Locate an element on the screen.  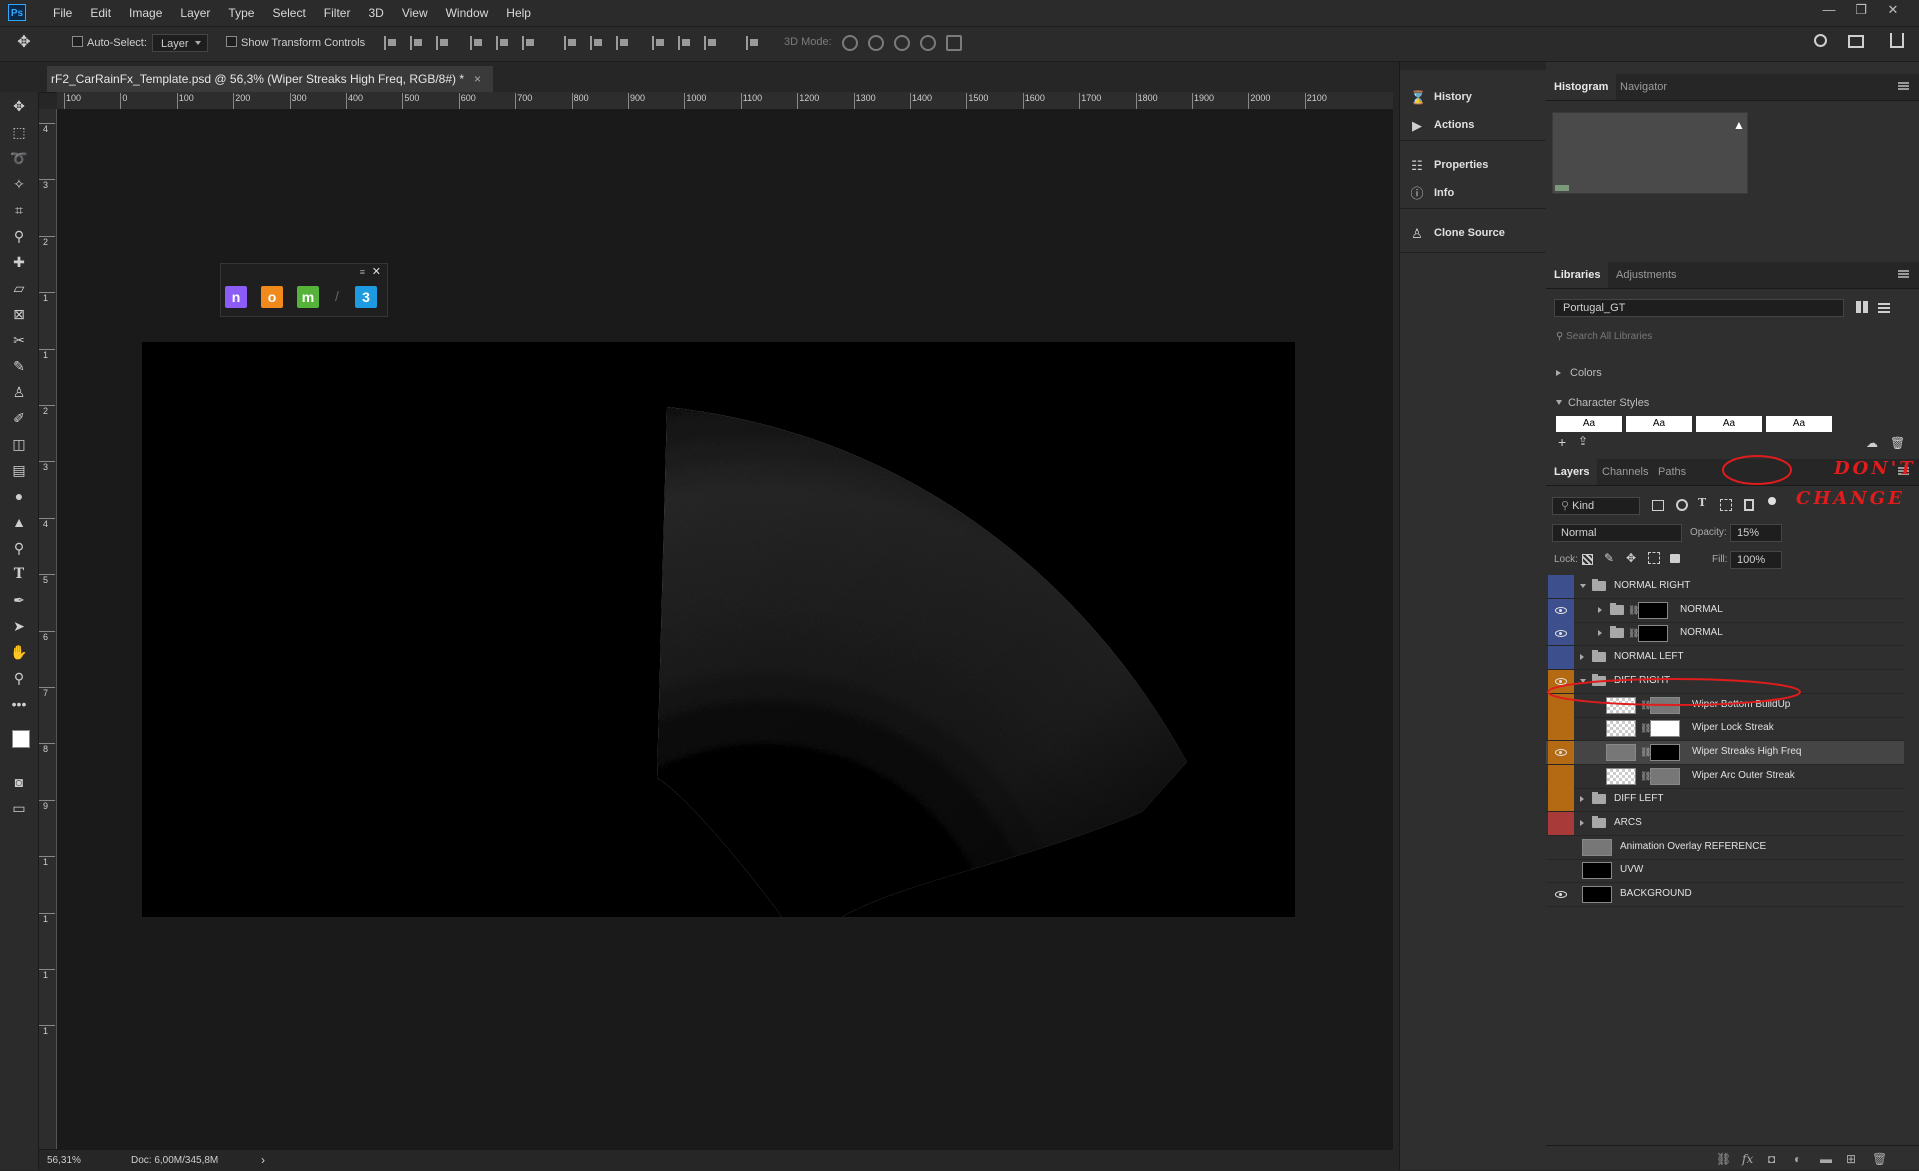
more-tools-icon: ••• is located at coordinates (19, 704).